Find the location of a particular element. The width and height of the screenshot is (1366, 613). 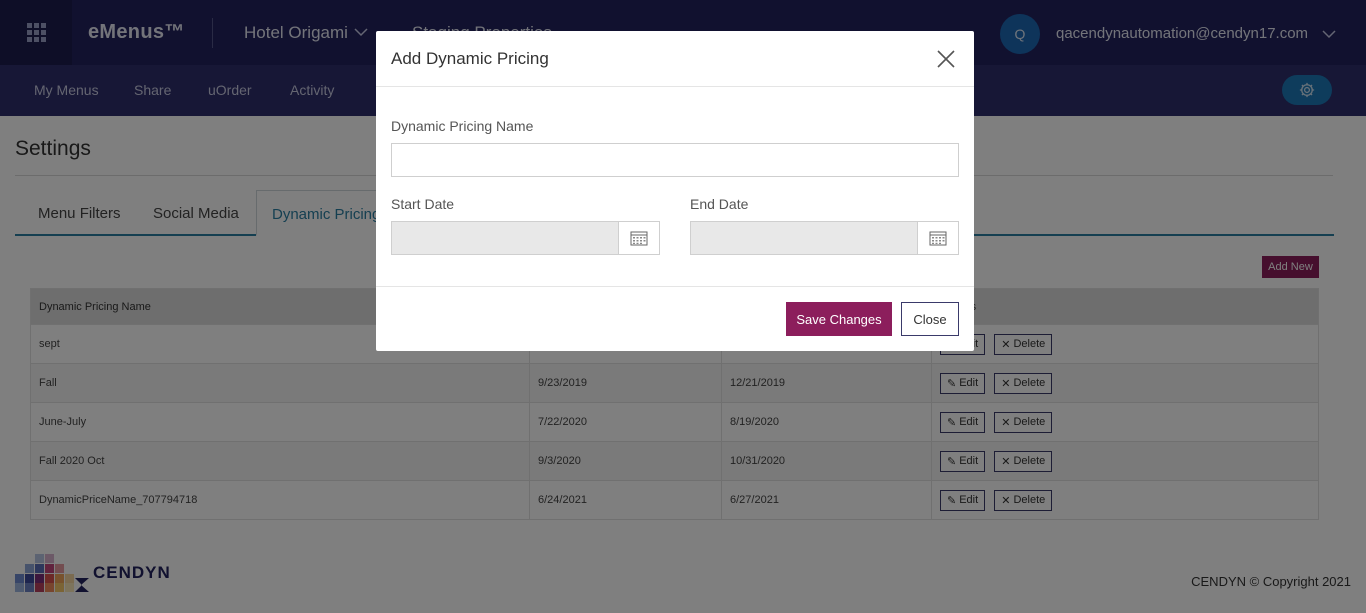

name-label: Dynamic Pricing Name is located at coordinates (462, 126).